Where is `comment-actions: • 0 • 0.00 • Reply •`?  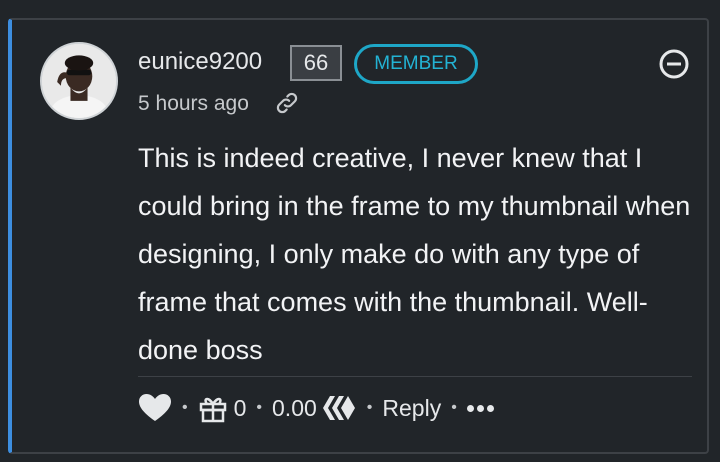 comment-actions: • 0 • 0.00 • Reply • is located at coordinates (316, 408).